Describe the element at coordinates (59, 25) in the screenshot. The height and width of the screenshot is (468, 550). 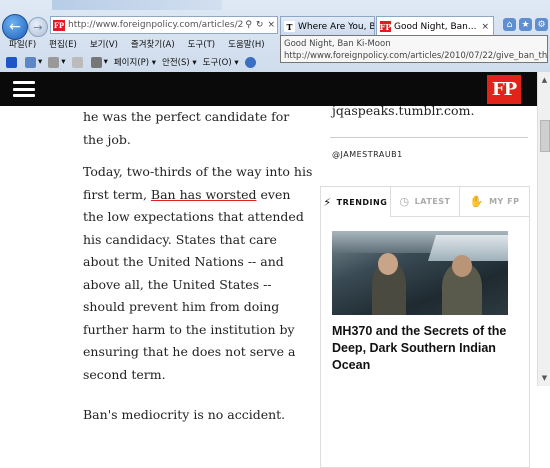
I see `fp-favicon: FP` at that location.